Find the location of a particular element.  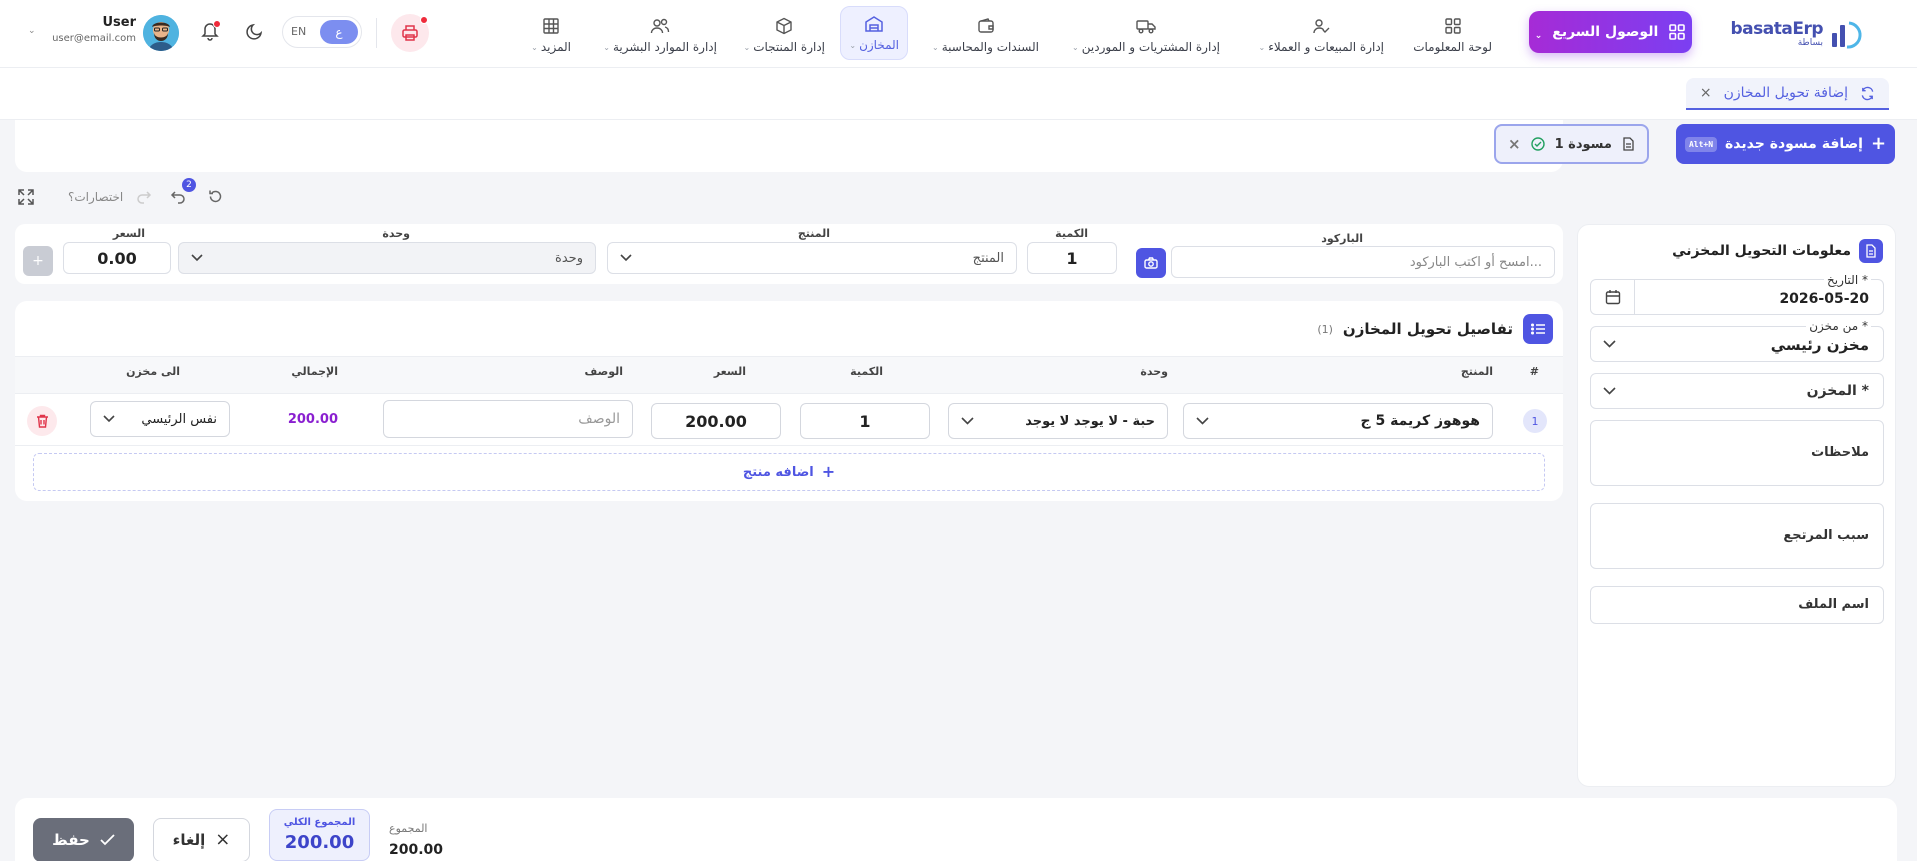

print-button is located at coordinates (410, 33).